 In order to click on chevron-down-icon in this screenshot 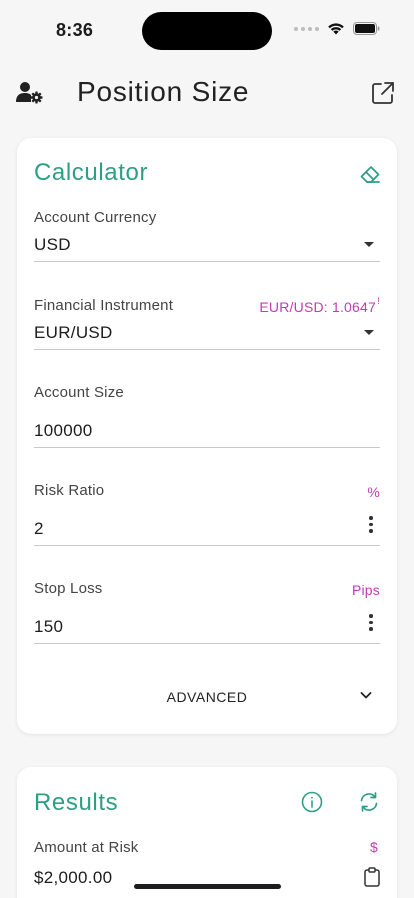, I will do `click(366, 695)`.